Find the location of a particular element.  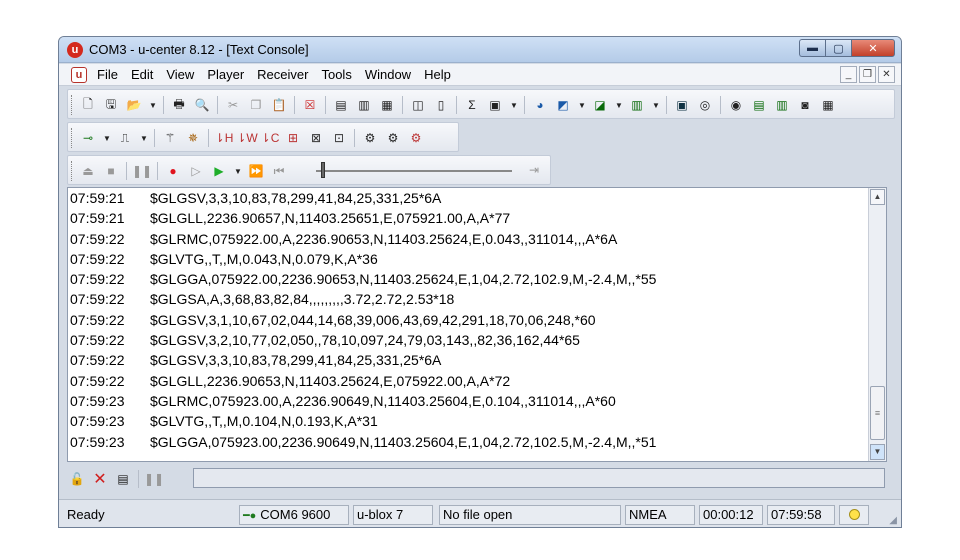

data-view-icon: ▦ is located at coordinates (828, 105).